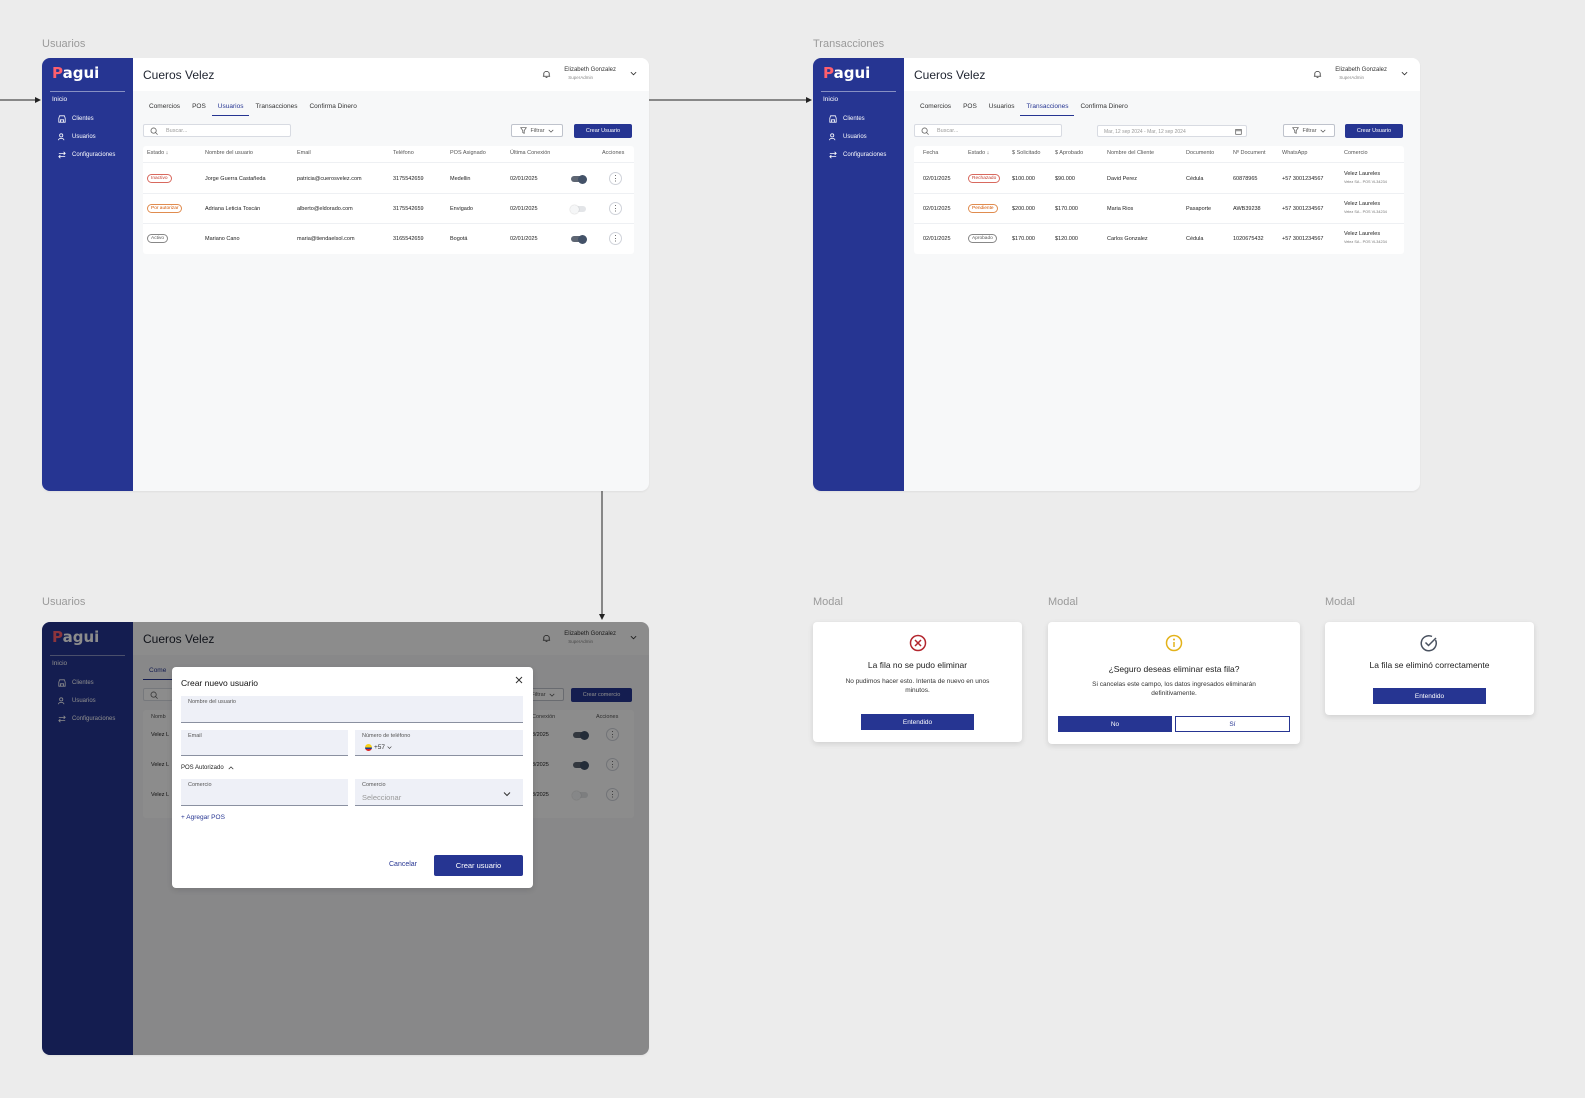 This screenshot has width=1585, height=1098. I want to click on status-badge: Inactivo, so click(159, 178).